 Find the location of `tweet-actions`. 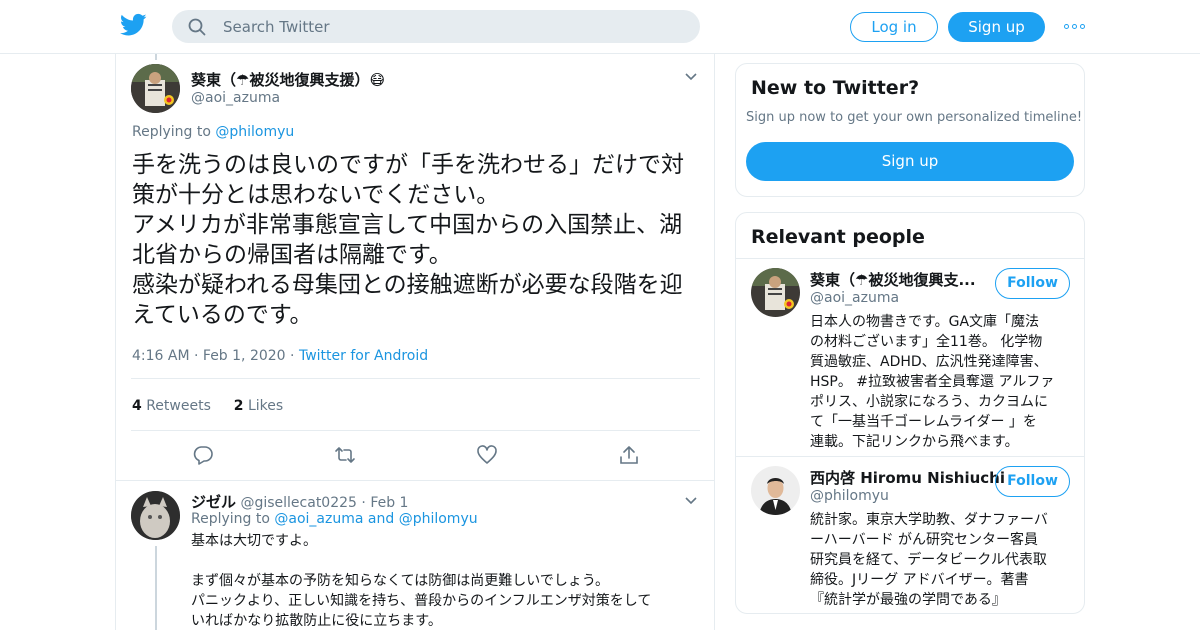

tweet-actions is located at coordinates (416, 456).